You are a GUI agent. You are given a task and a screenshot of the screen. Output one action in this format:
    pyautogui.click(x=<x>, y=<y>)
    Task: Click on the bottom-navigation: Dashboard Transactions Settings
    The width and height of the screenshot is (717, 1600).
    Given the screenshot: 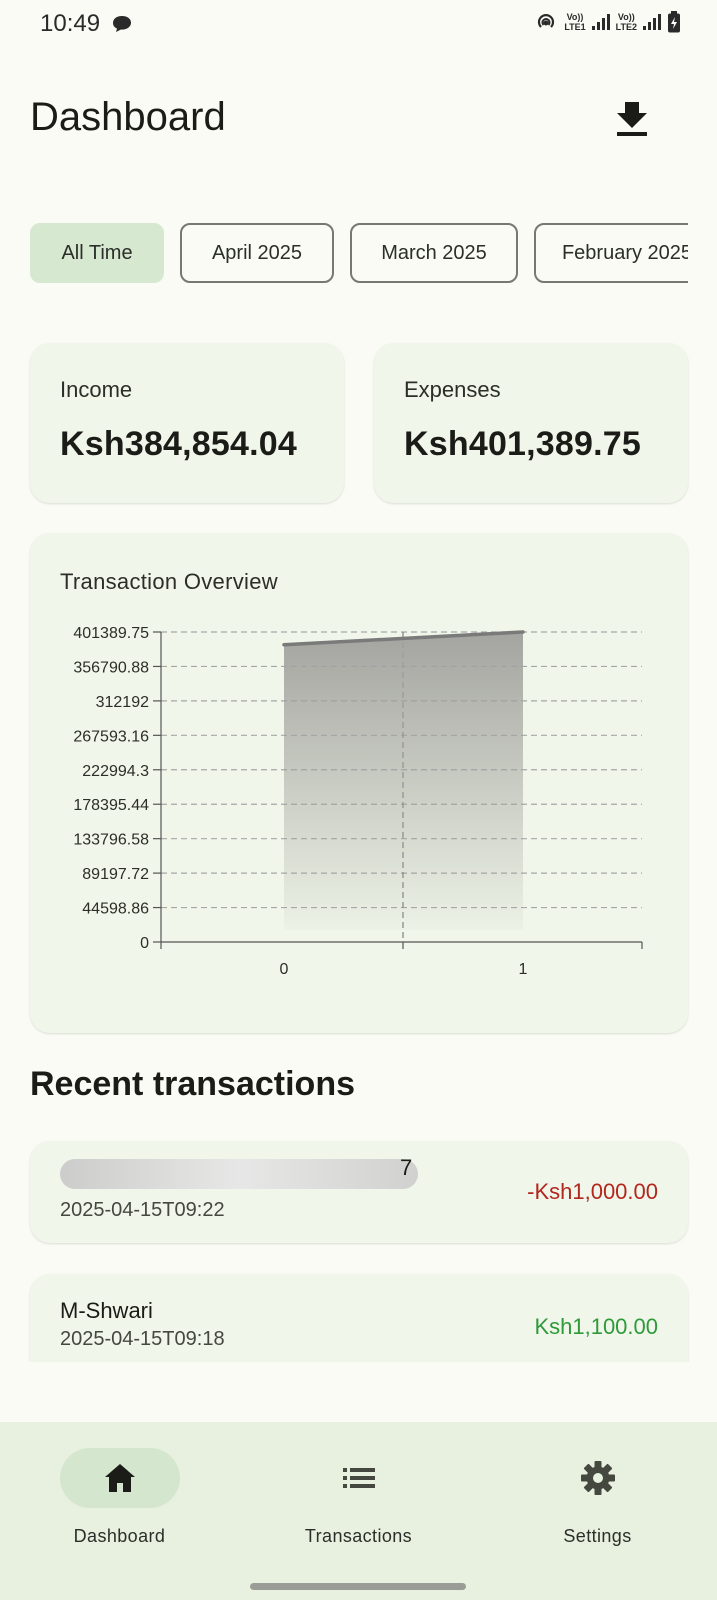 What is the action you would take?
    pyautogui.click(x=358, y=1511)
    